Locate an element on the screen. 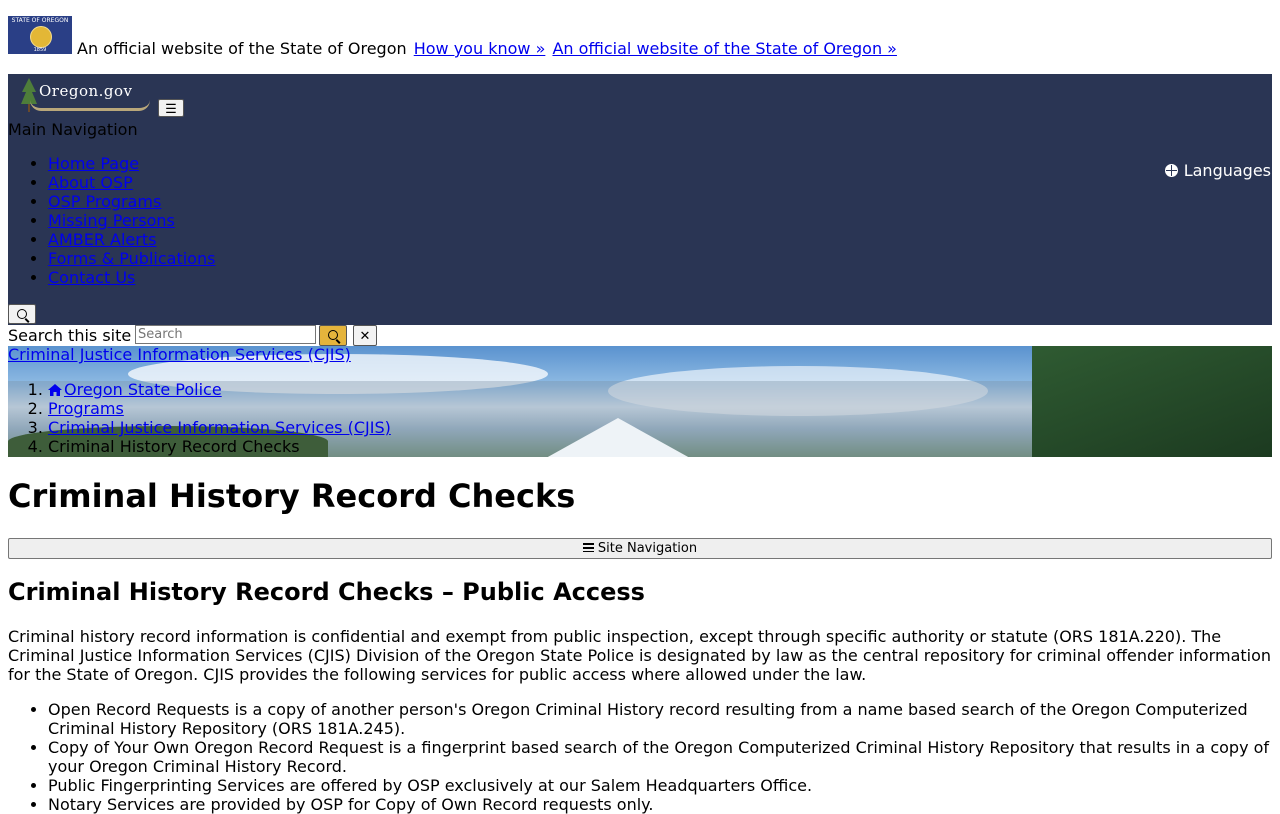 The height and width of the screenshot is (814, 1280). nav-link-about: About OSP is located at coordinates (90, 182).